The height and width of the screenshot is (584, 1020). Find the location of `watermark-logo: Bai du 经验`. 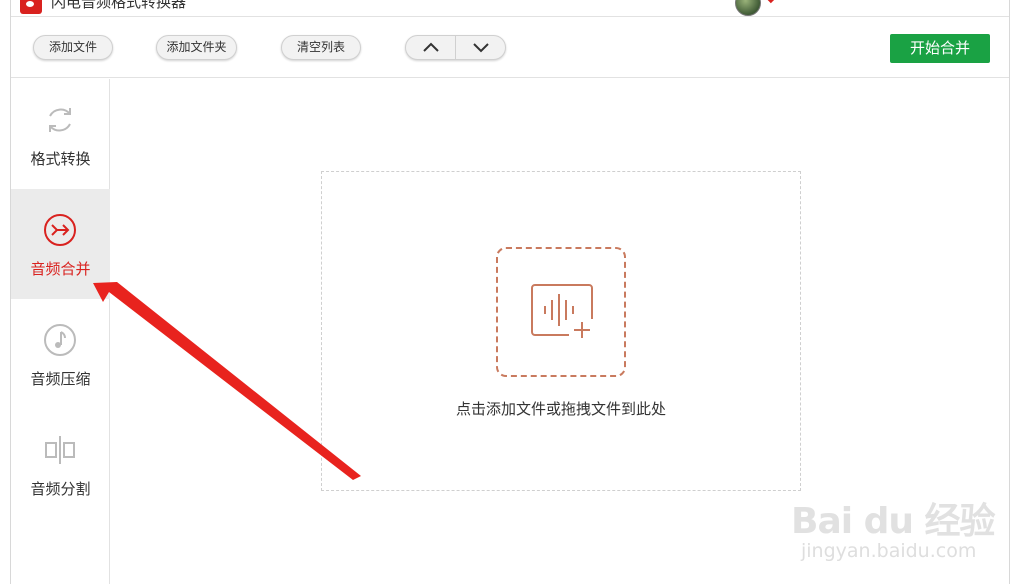

watermark-logo: Bai du 经验 is located at coordinates (893, 521).